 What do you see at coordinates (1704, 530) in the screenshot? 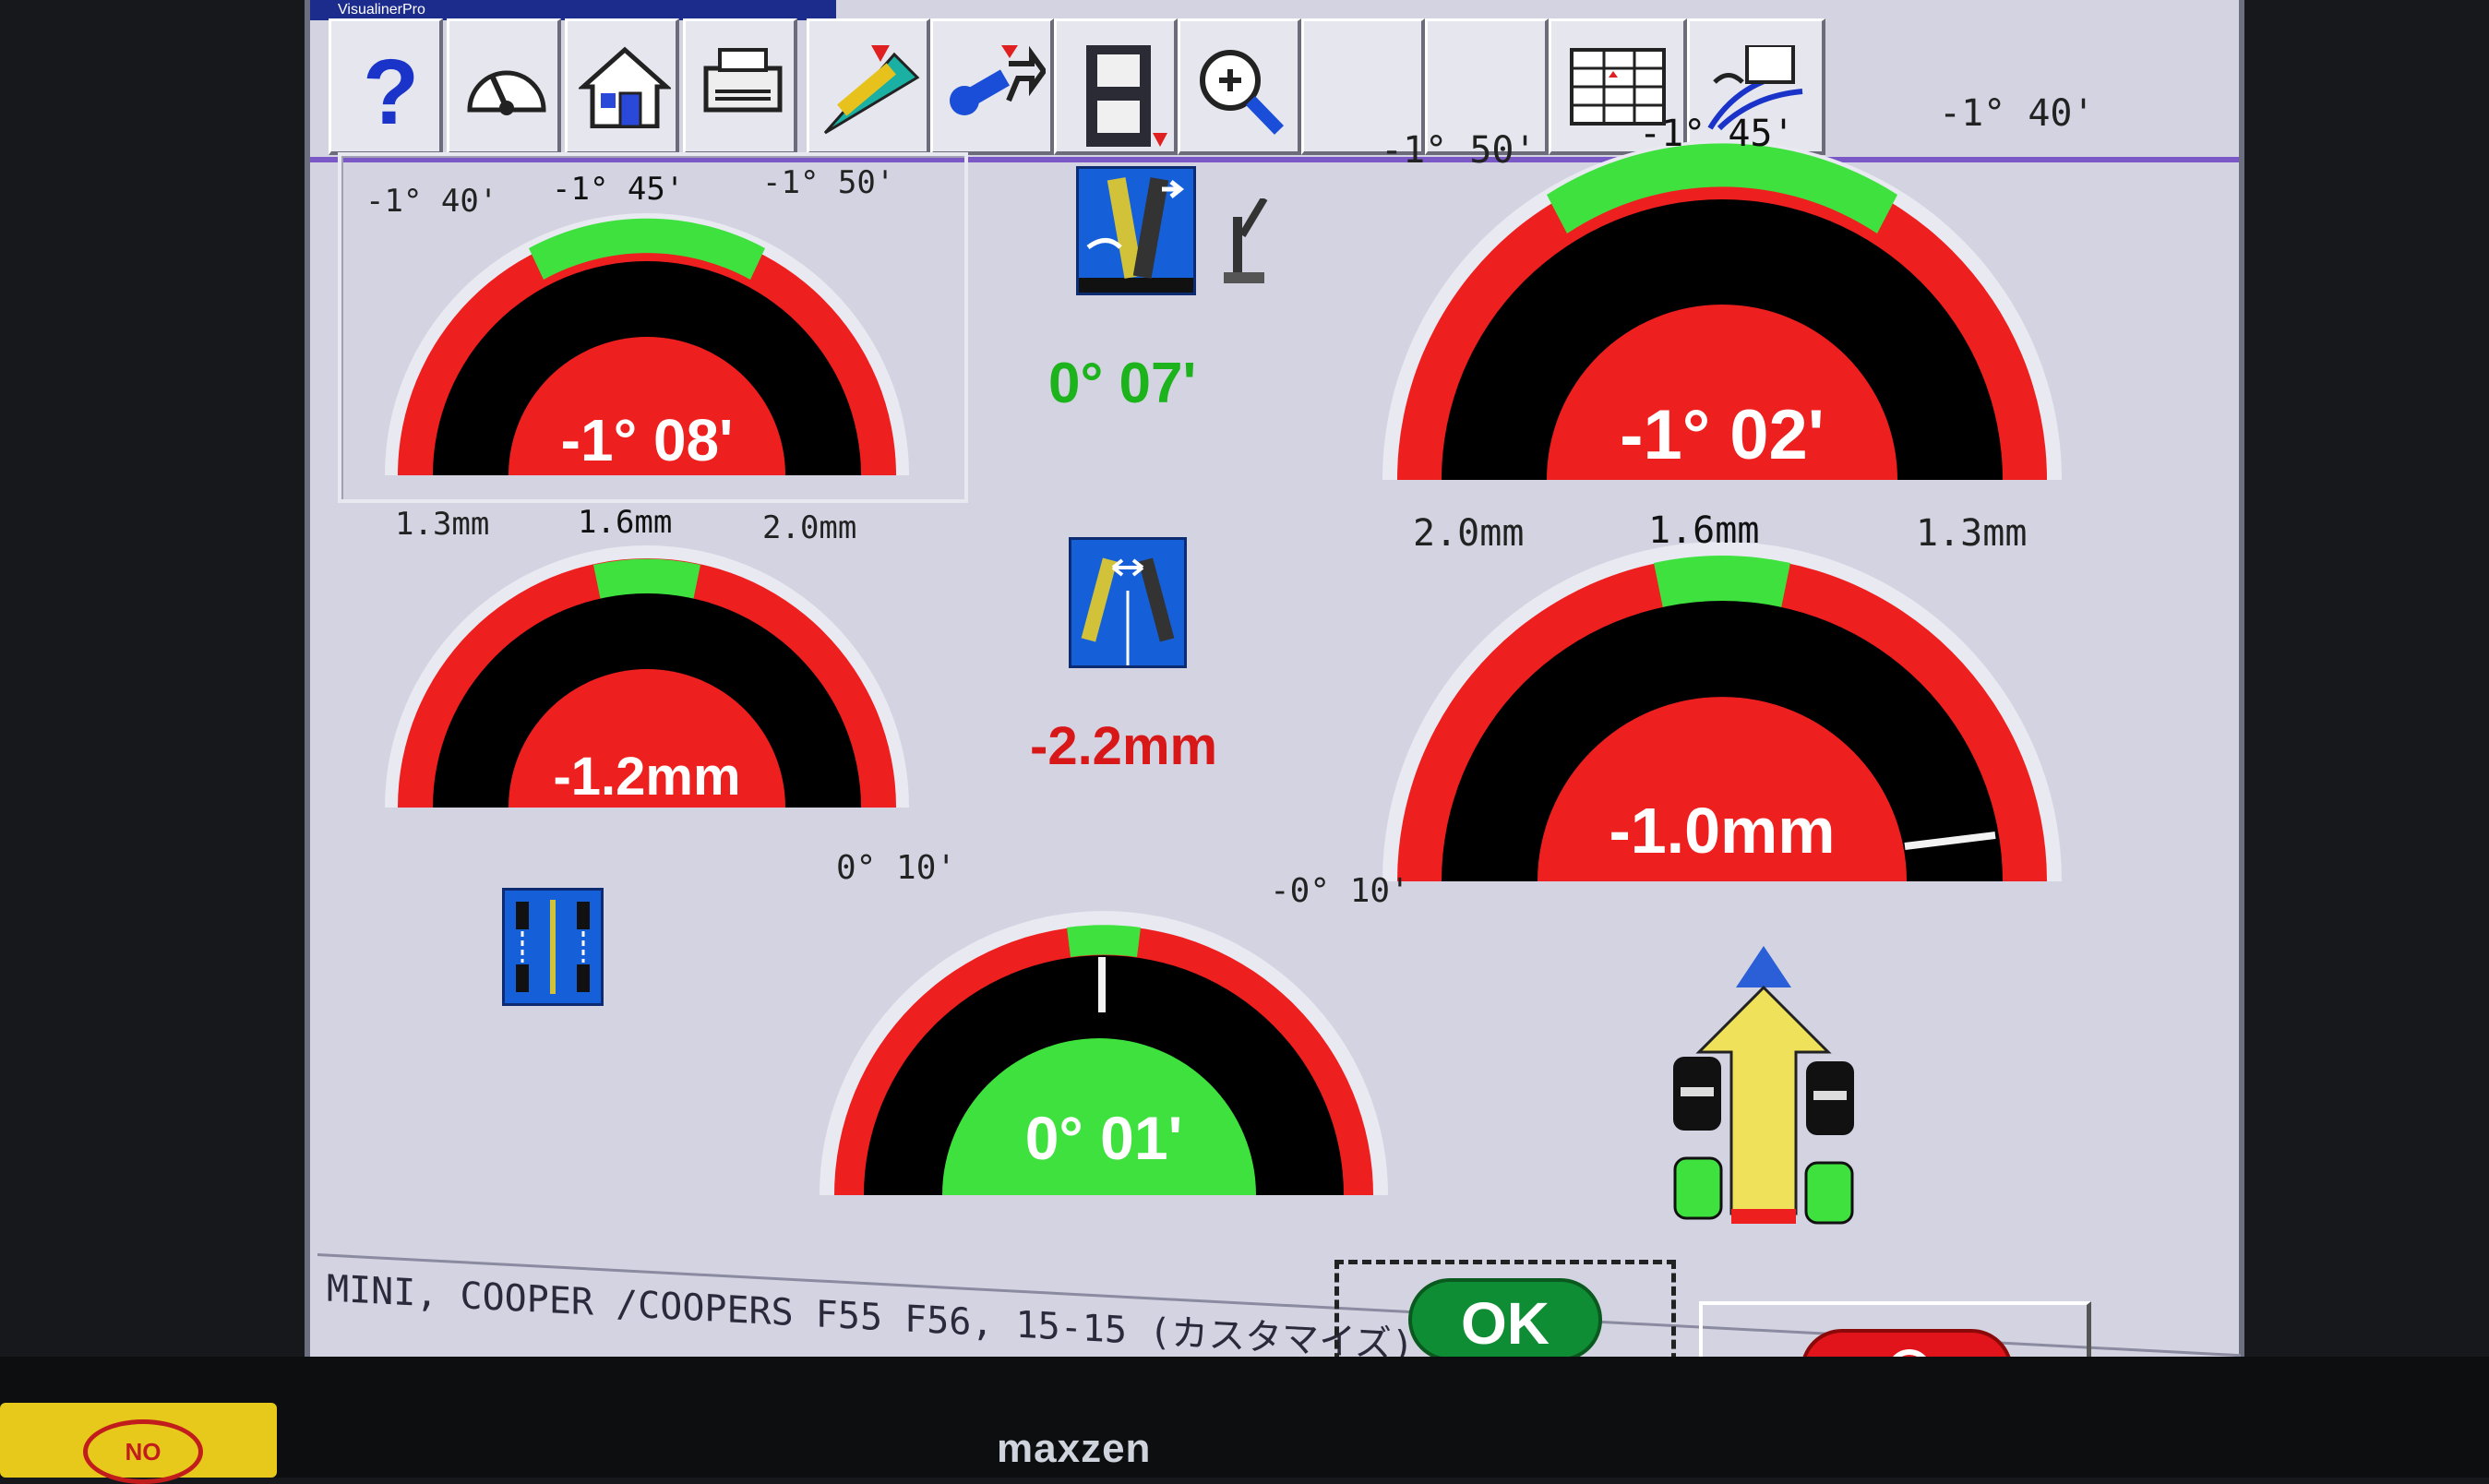
I see `fr-toe-target-label: 1.6mm` at bounding box center [1704, 530].